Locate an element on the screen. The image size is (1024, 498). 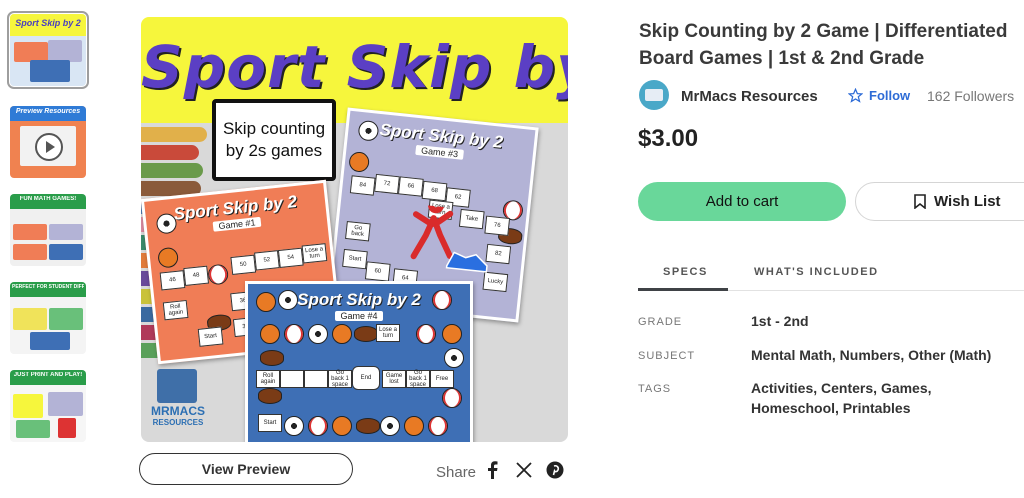
hero-label-line1: Skip counting is located at coordinates (274, 128).